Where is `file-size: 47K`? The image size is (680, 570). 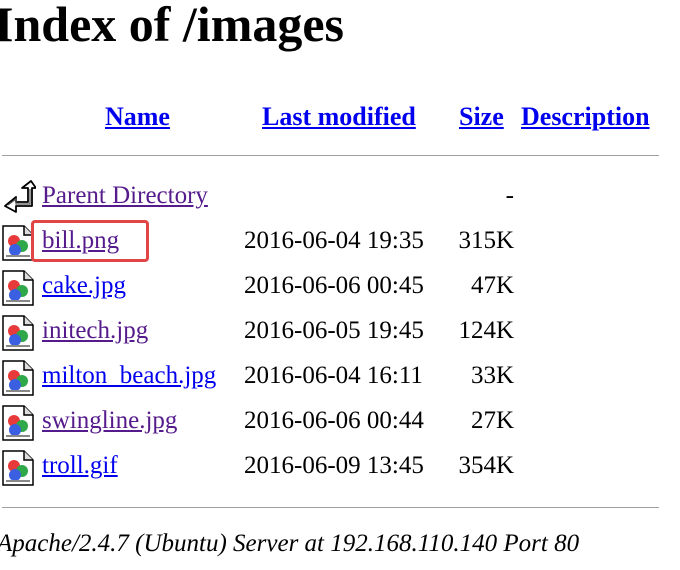 file-size: 47K is located at coordinates (492, 285).